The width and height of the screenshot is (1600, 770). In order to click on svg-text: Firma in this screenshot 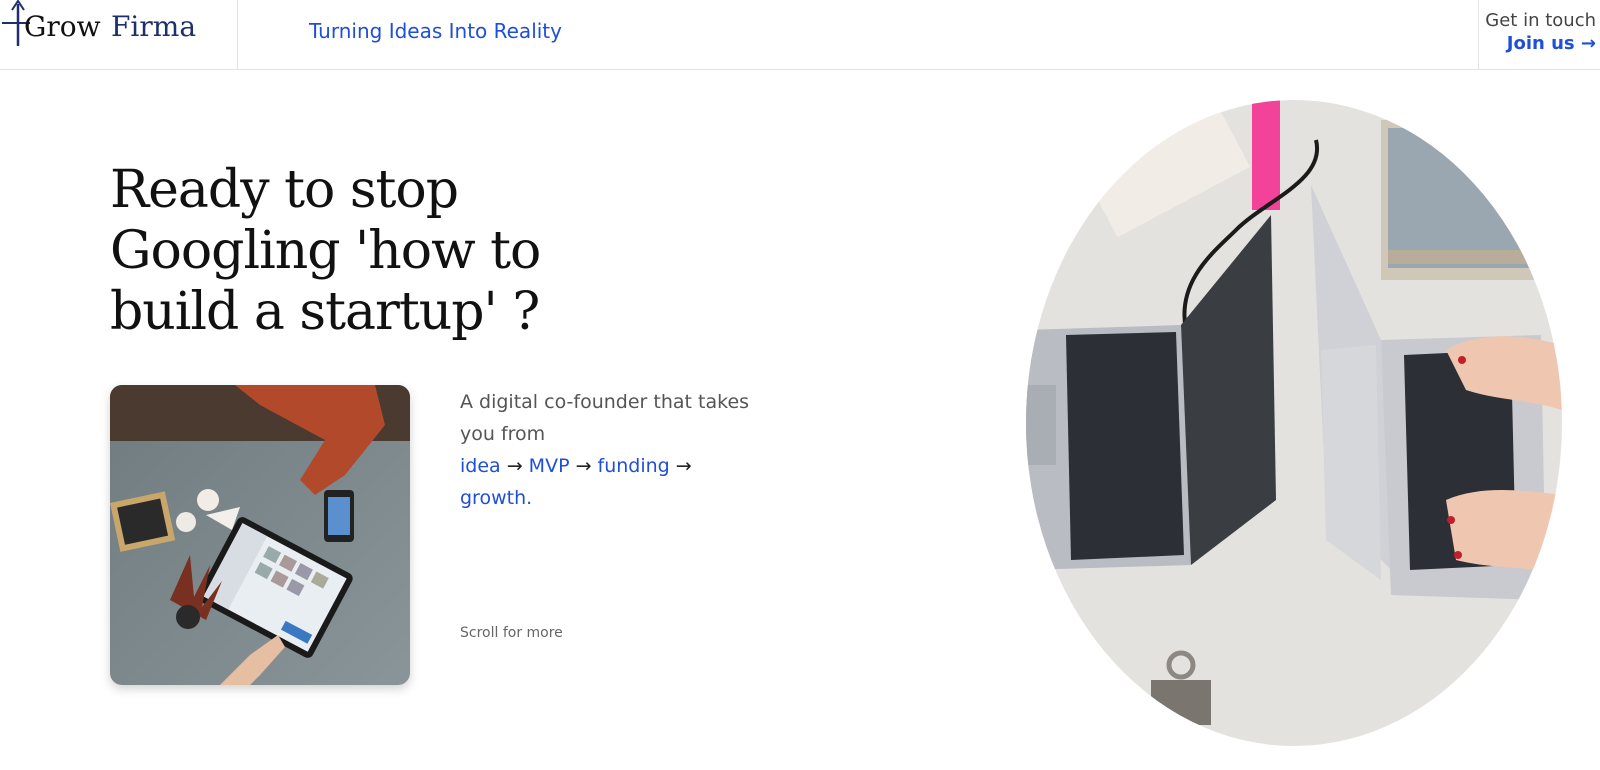, I will do `click(153, 26)`.